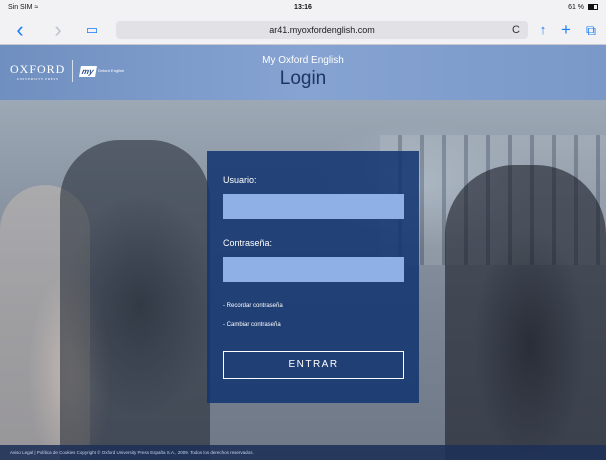  I want to click on page-title: Login, so click(303, 78).